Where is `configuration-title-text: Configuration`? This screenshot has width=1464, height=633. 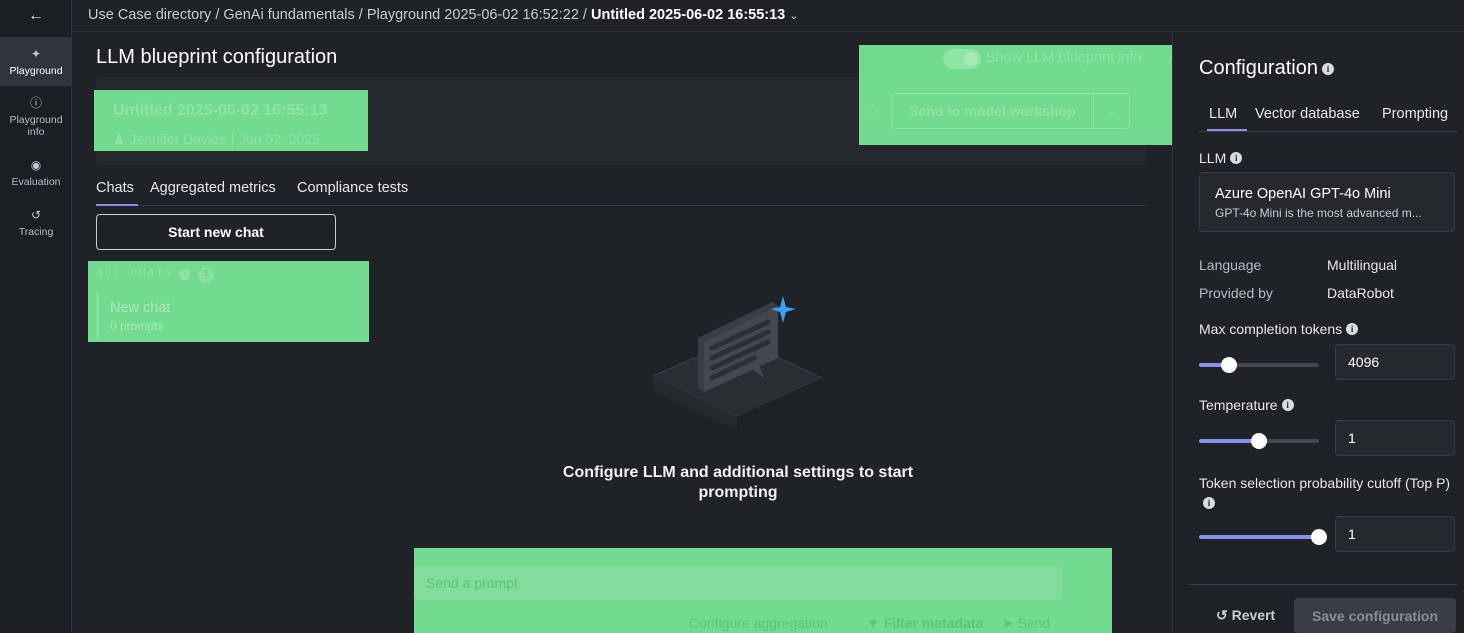 configuration-title-text: Configuration is located at coordinates (1258, 68).